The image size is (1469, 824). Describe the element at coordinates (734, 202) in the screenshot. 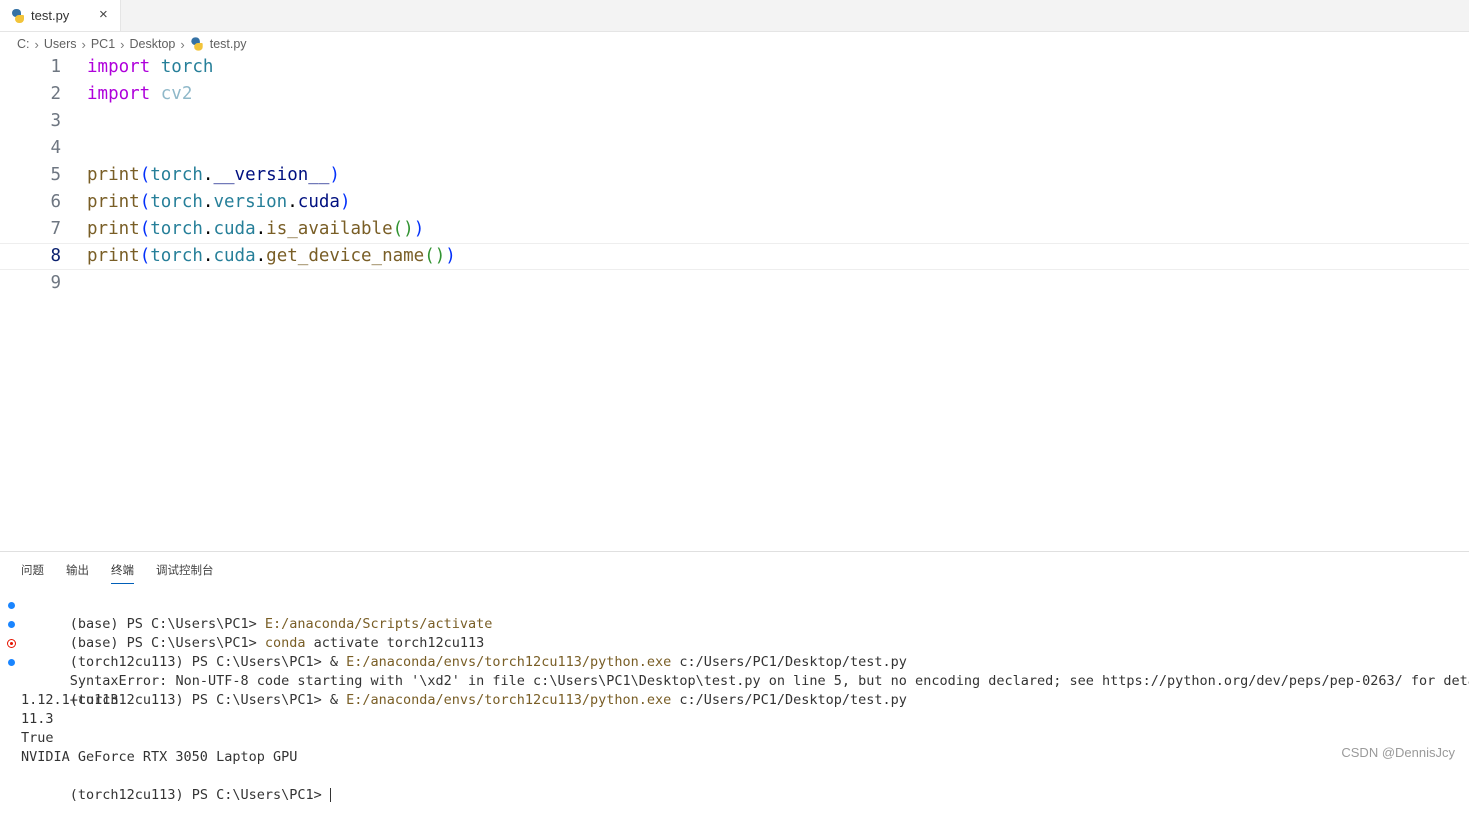

I see `code-line: 6 print(torch.version.cuda)` at that location.